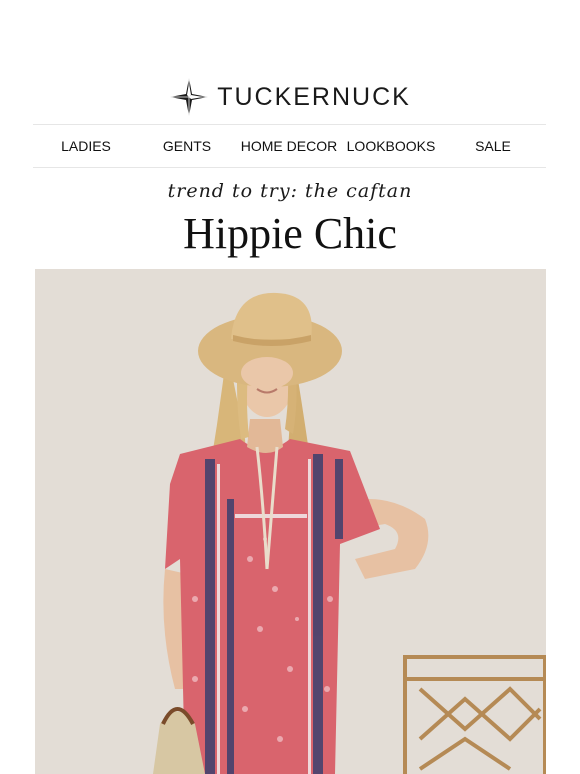 The image size is (580, 774). Describe the element at coordinates (314, 96) in the screenshot. I see `brand-name: TUCKERNUCK` at that location.